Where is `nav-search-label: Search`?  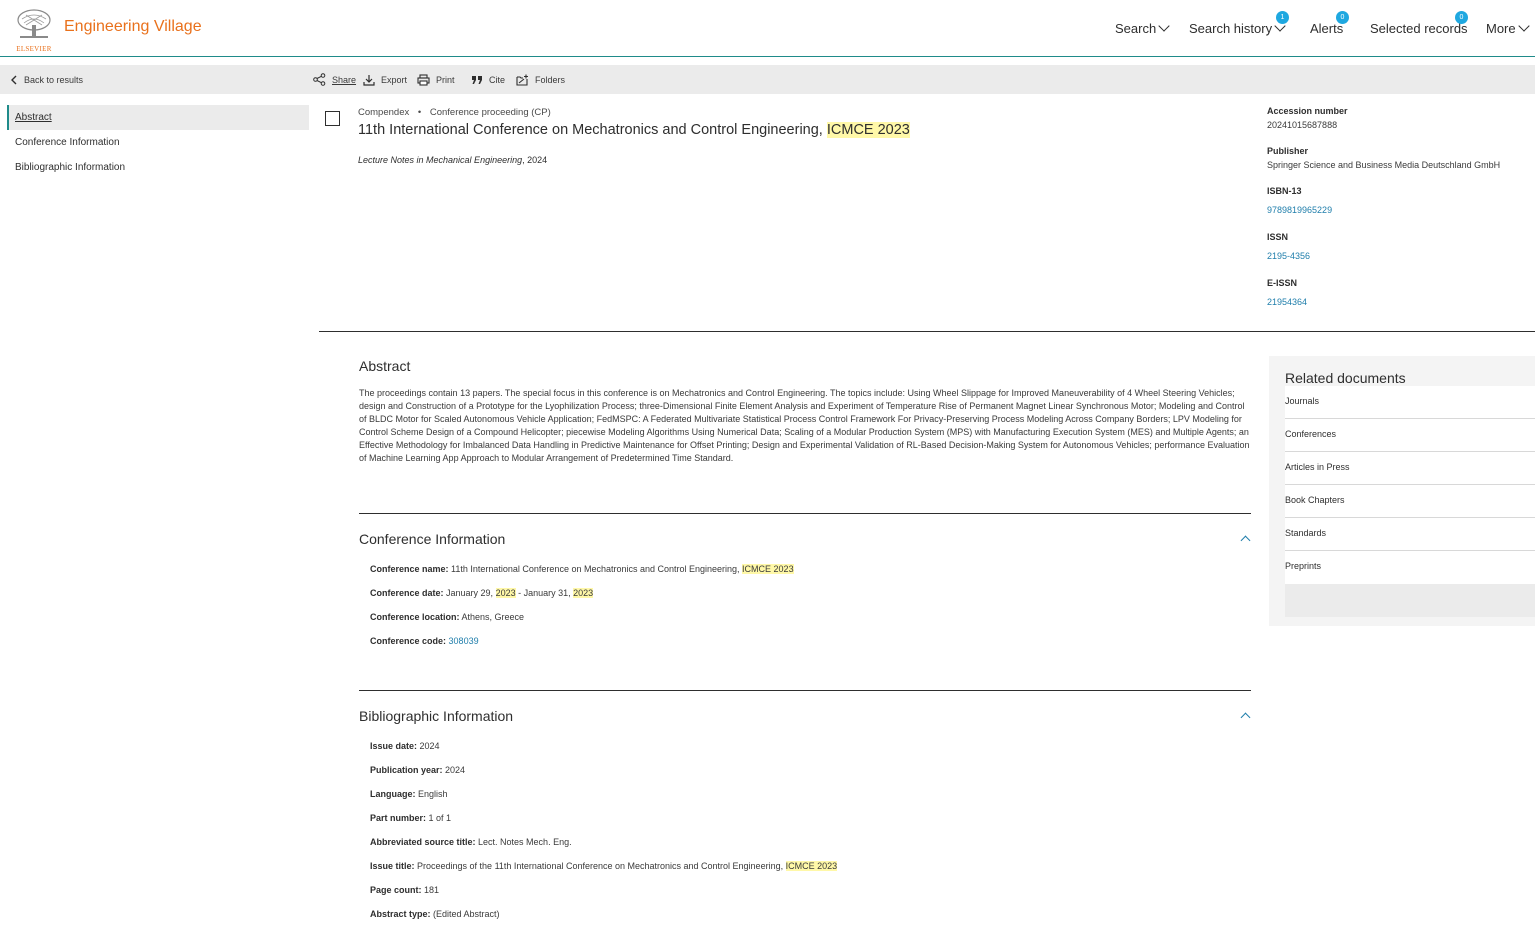 nav-search-label: Search is located at coordinates (1136, 28).